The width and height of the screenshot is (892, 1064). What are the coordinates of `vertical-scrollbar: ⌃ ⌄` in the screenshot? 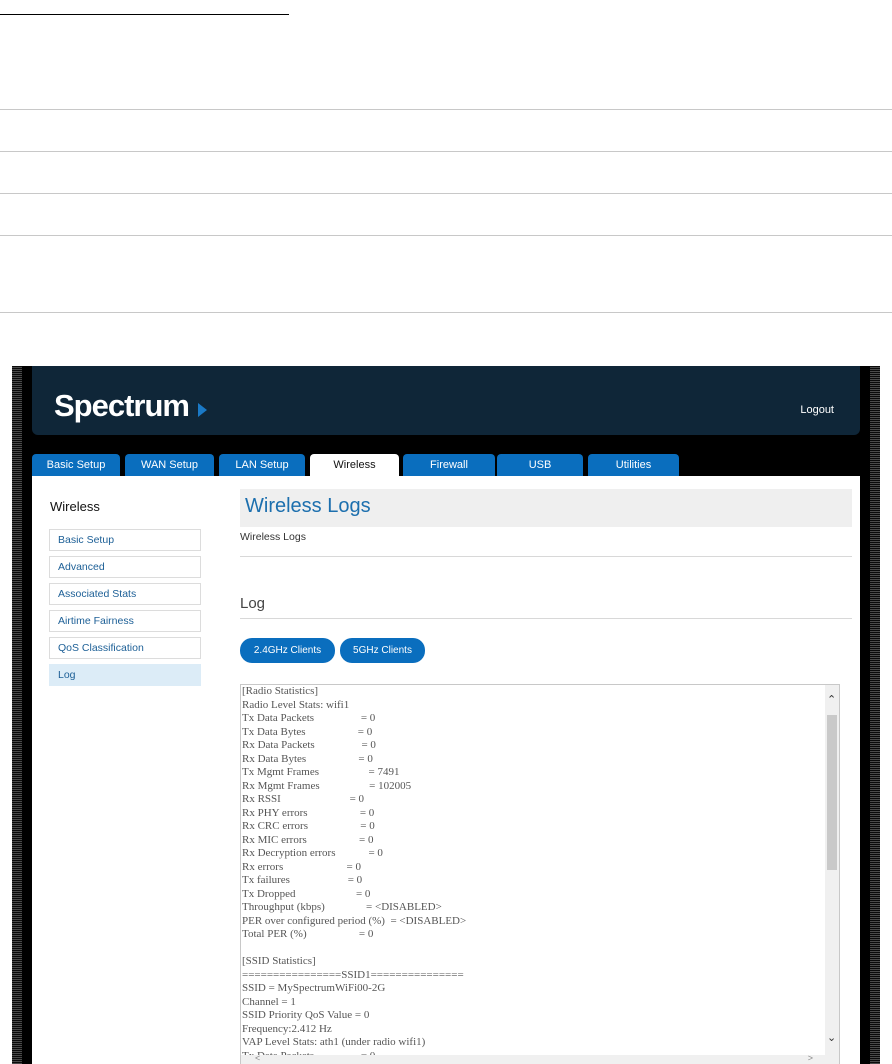 It's located at (832, 874).